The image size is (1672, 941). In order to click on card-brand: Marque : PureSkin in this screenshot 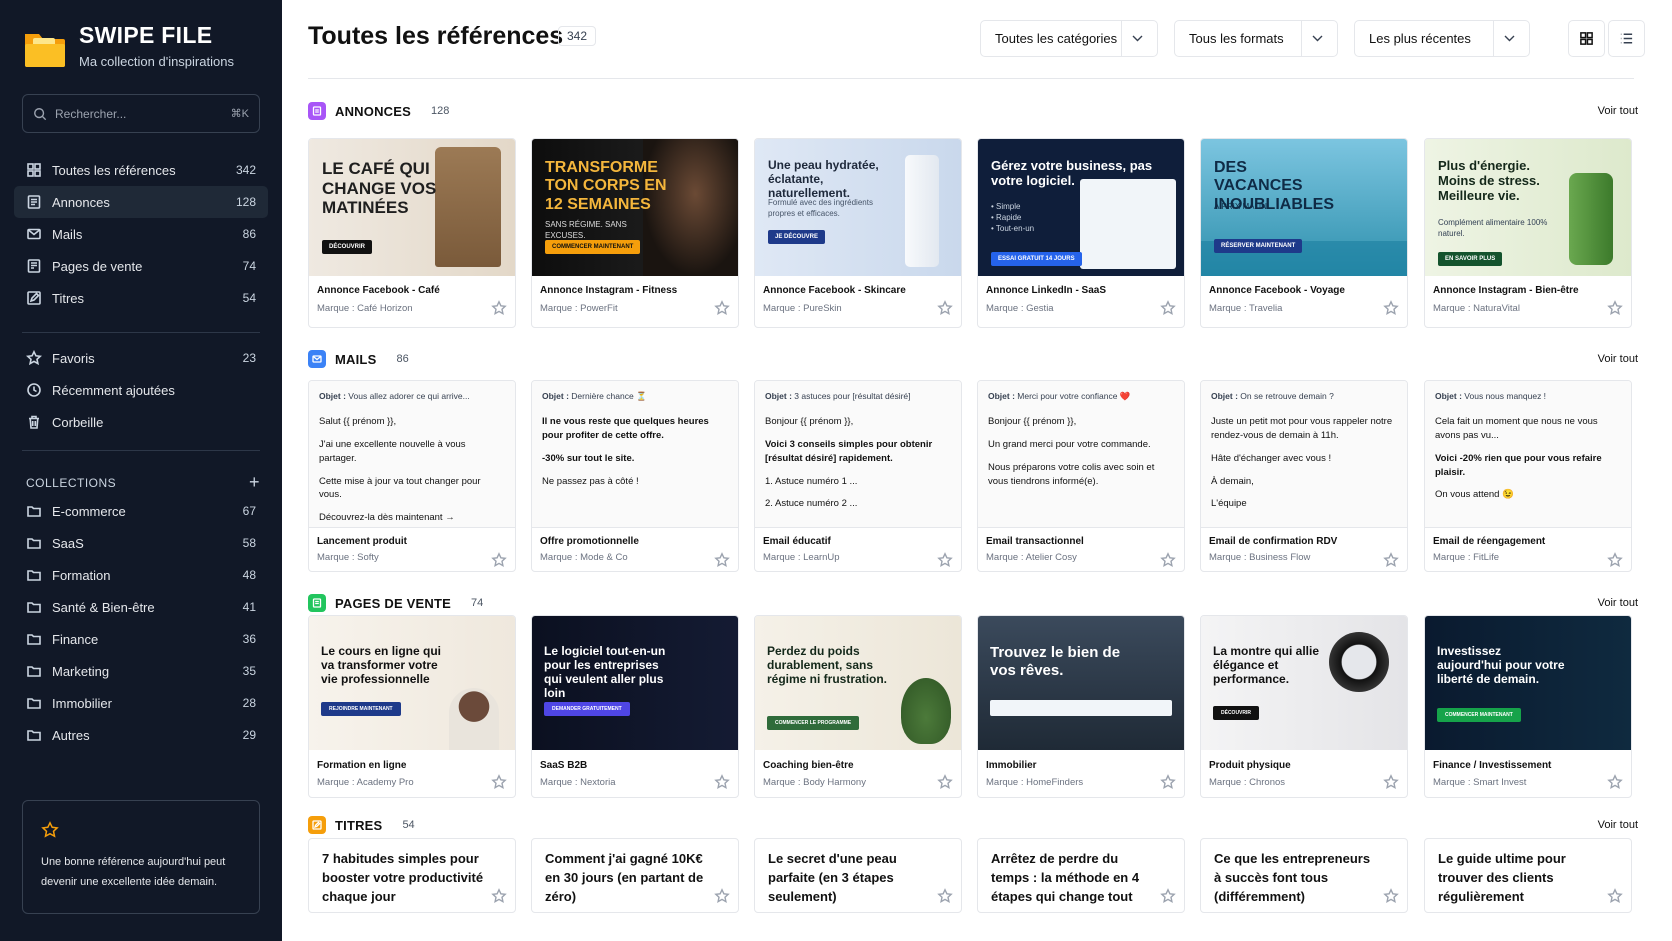, I will do `click(802, 308)`.